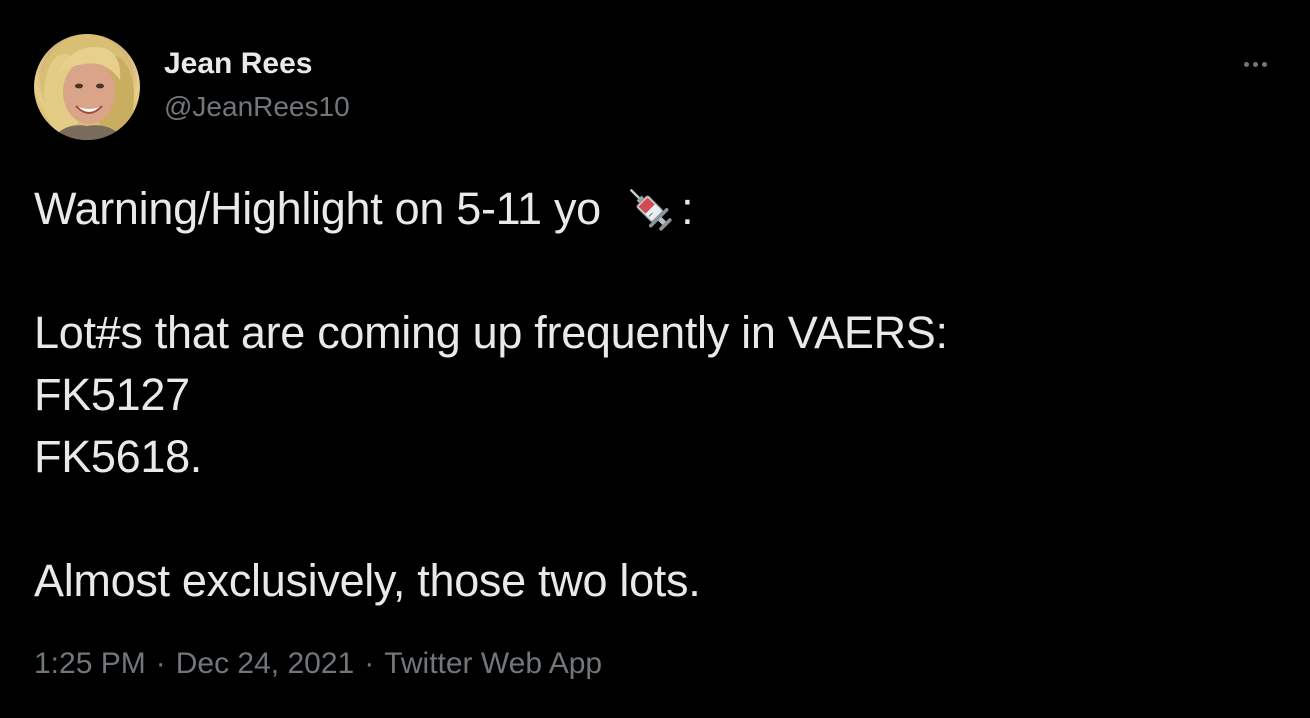  I want to click on tweet-line-1: Warning/Highlight on 5-11 yo:, so click(654, 209).